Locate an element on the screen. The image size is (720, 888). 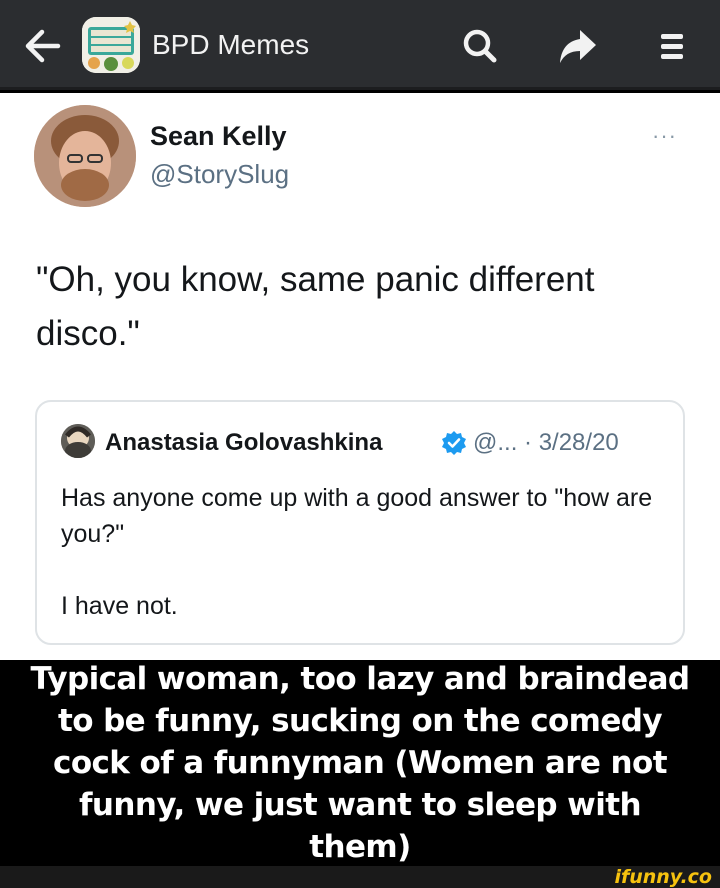
avatar is located at coordinates (85, 156).